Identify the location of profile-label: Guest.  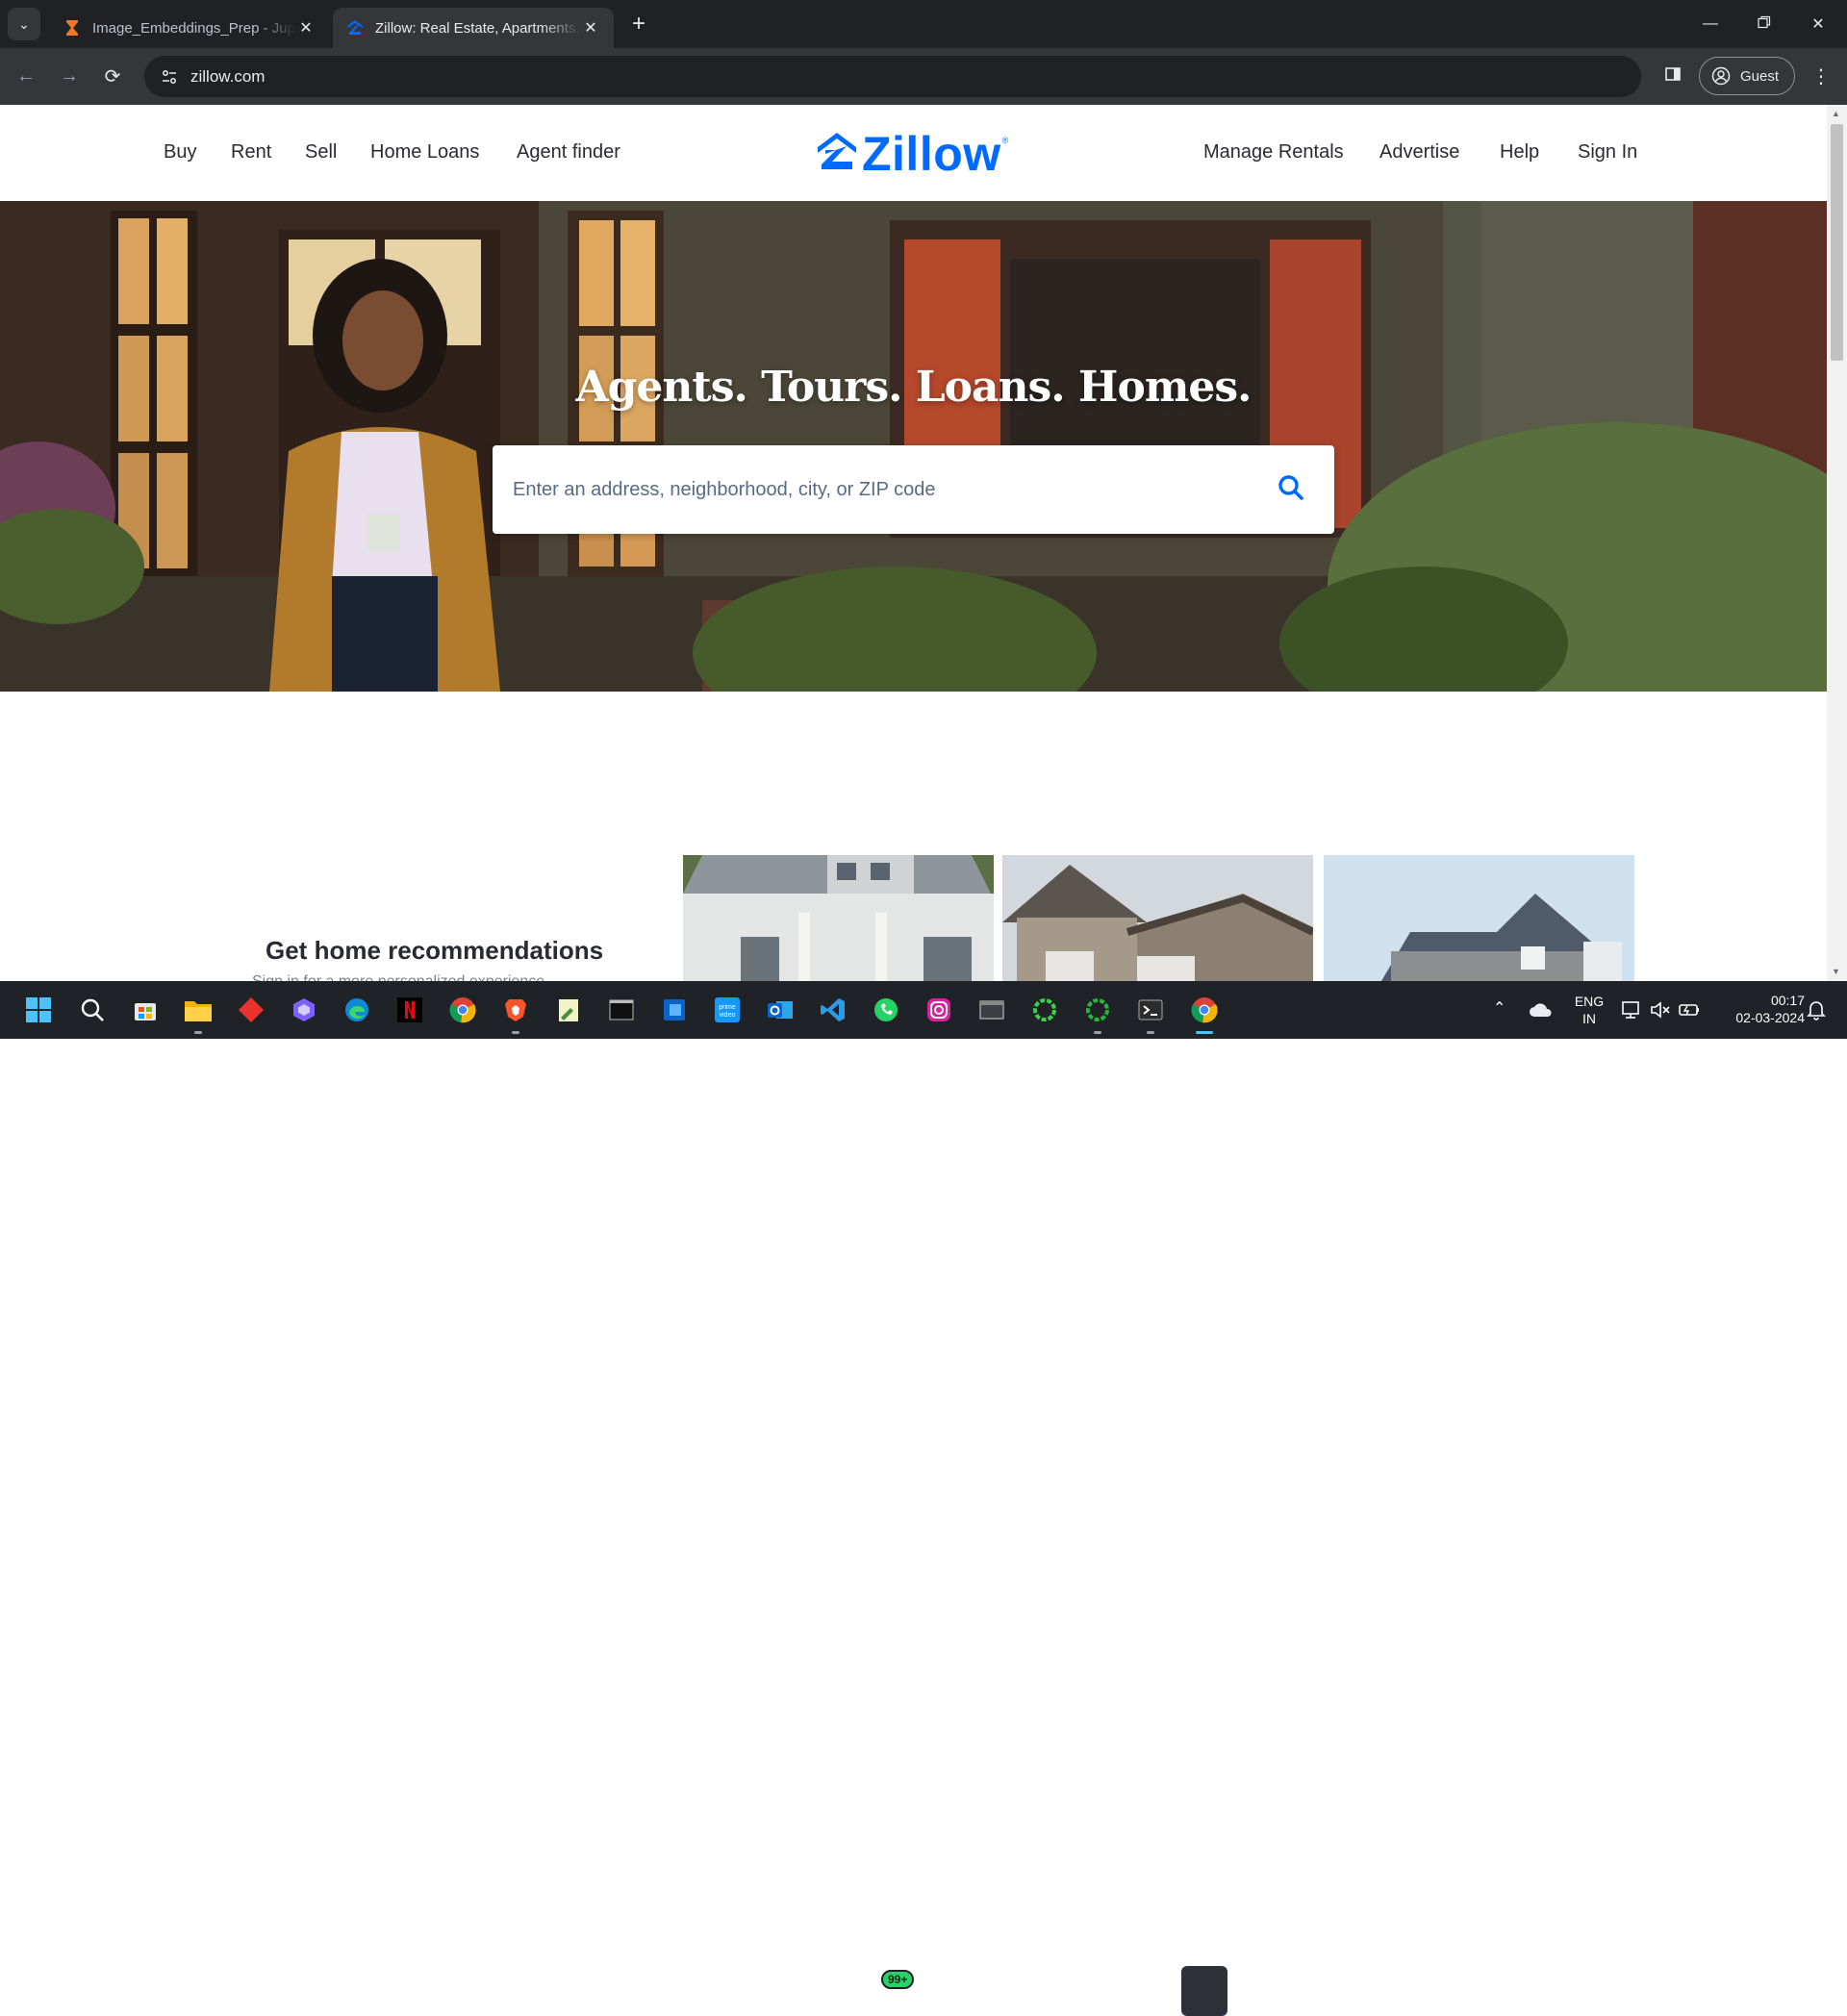
(1760, 76).